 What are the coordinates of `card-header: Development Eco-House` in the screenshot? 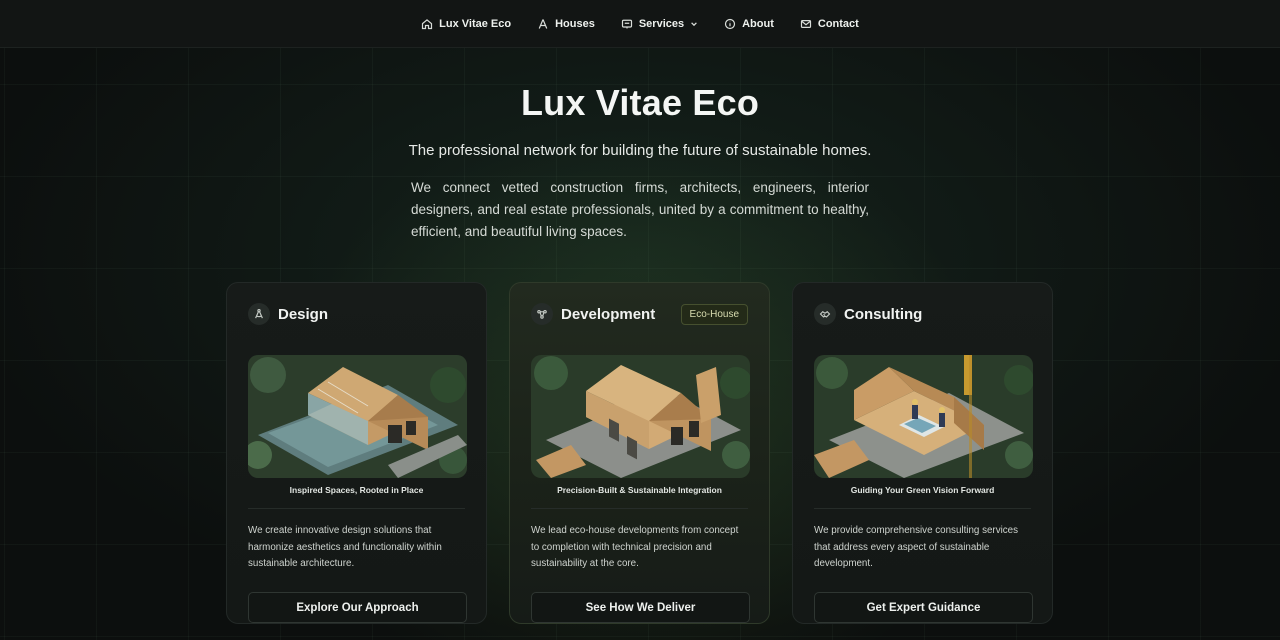 It's located at (639, 314).